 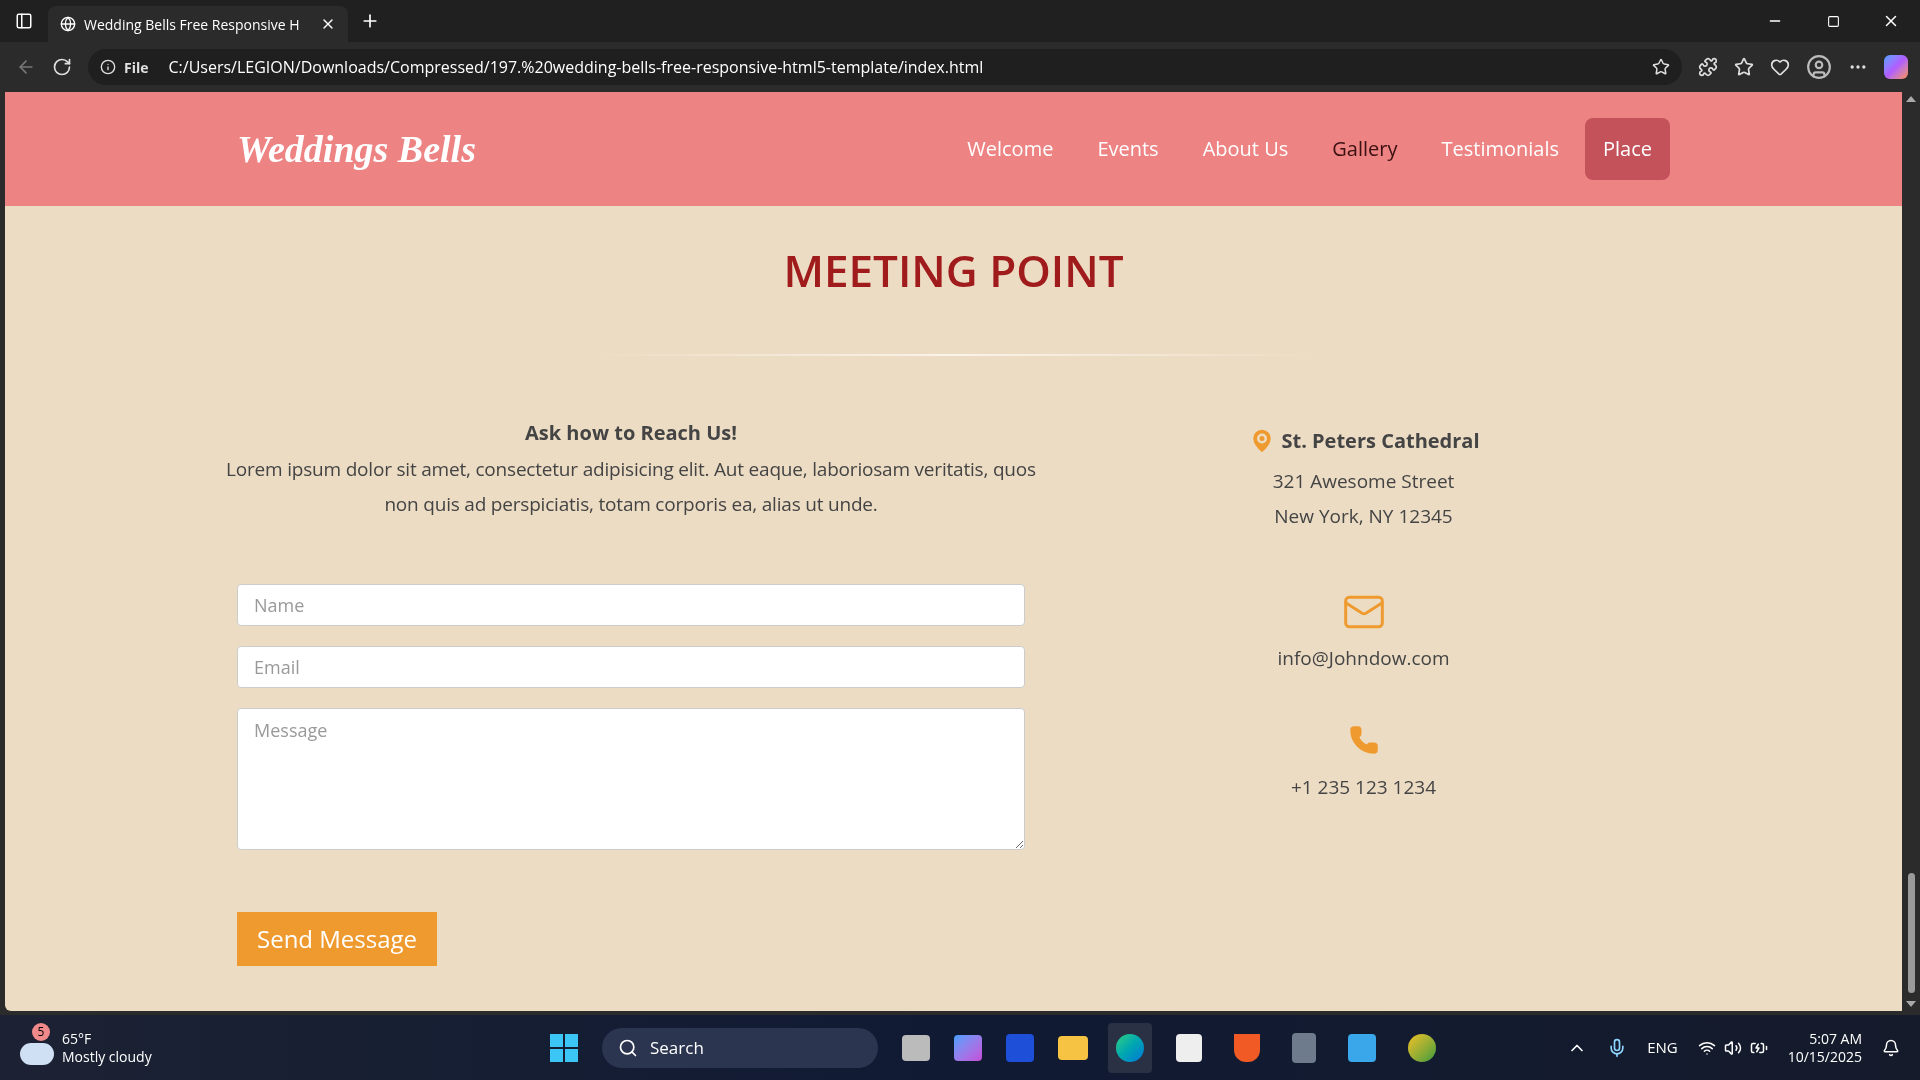 What do you see at coordinates (107, 1056) in the screenshot?
I see `weather-condition: Mostly cloudy` at bounding box center [107, 1056].